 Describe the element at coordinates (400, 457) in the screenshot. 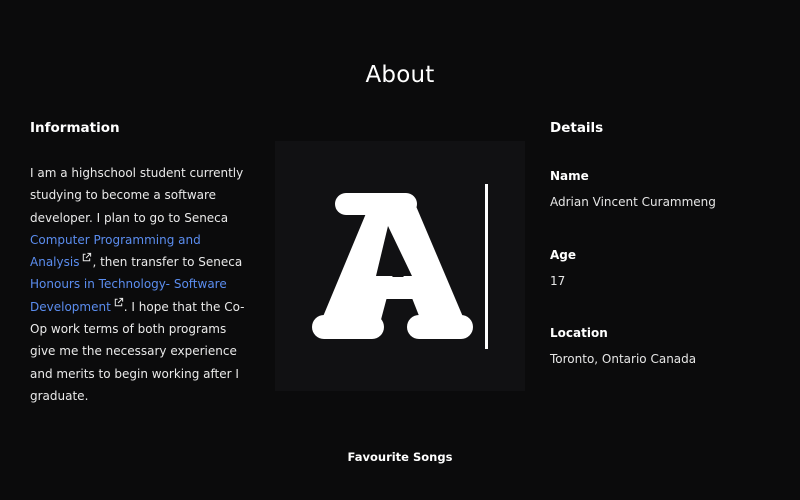

I see `favourite-songs-heading: Favourite Songs` at that location.